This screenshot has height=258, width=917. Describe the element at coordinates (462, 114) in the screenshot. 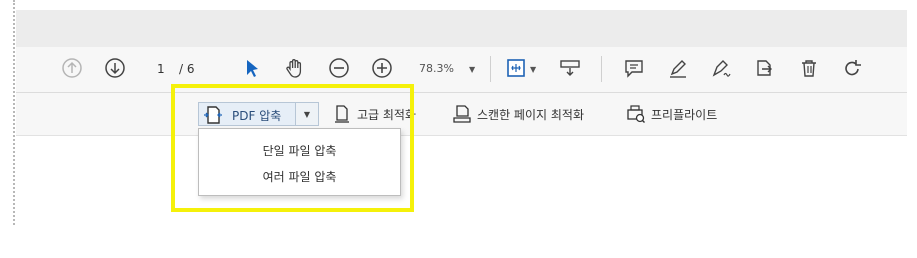

I see `scan-optimize-icon` at that location.